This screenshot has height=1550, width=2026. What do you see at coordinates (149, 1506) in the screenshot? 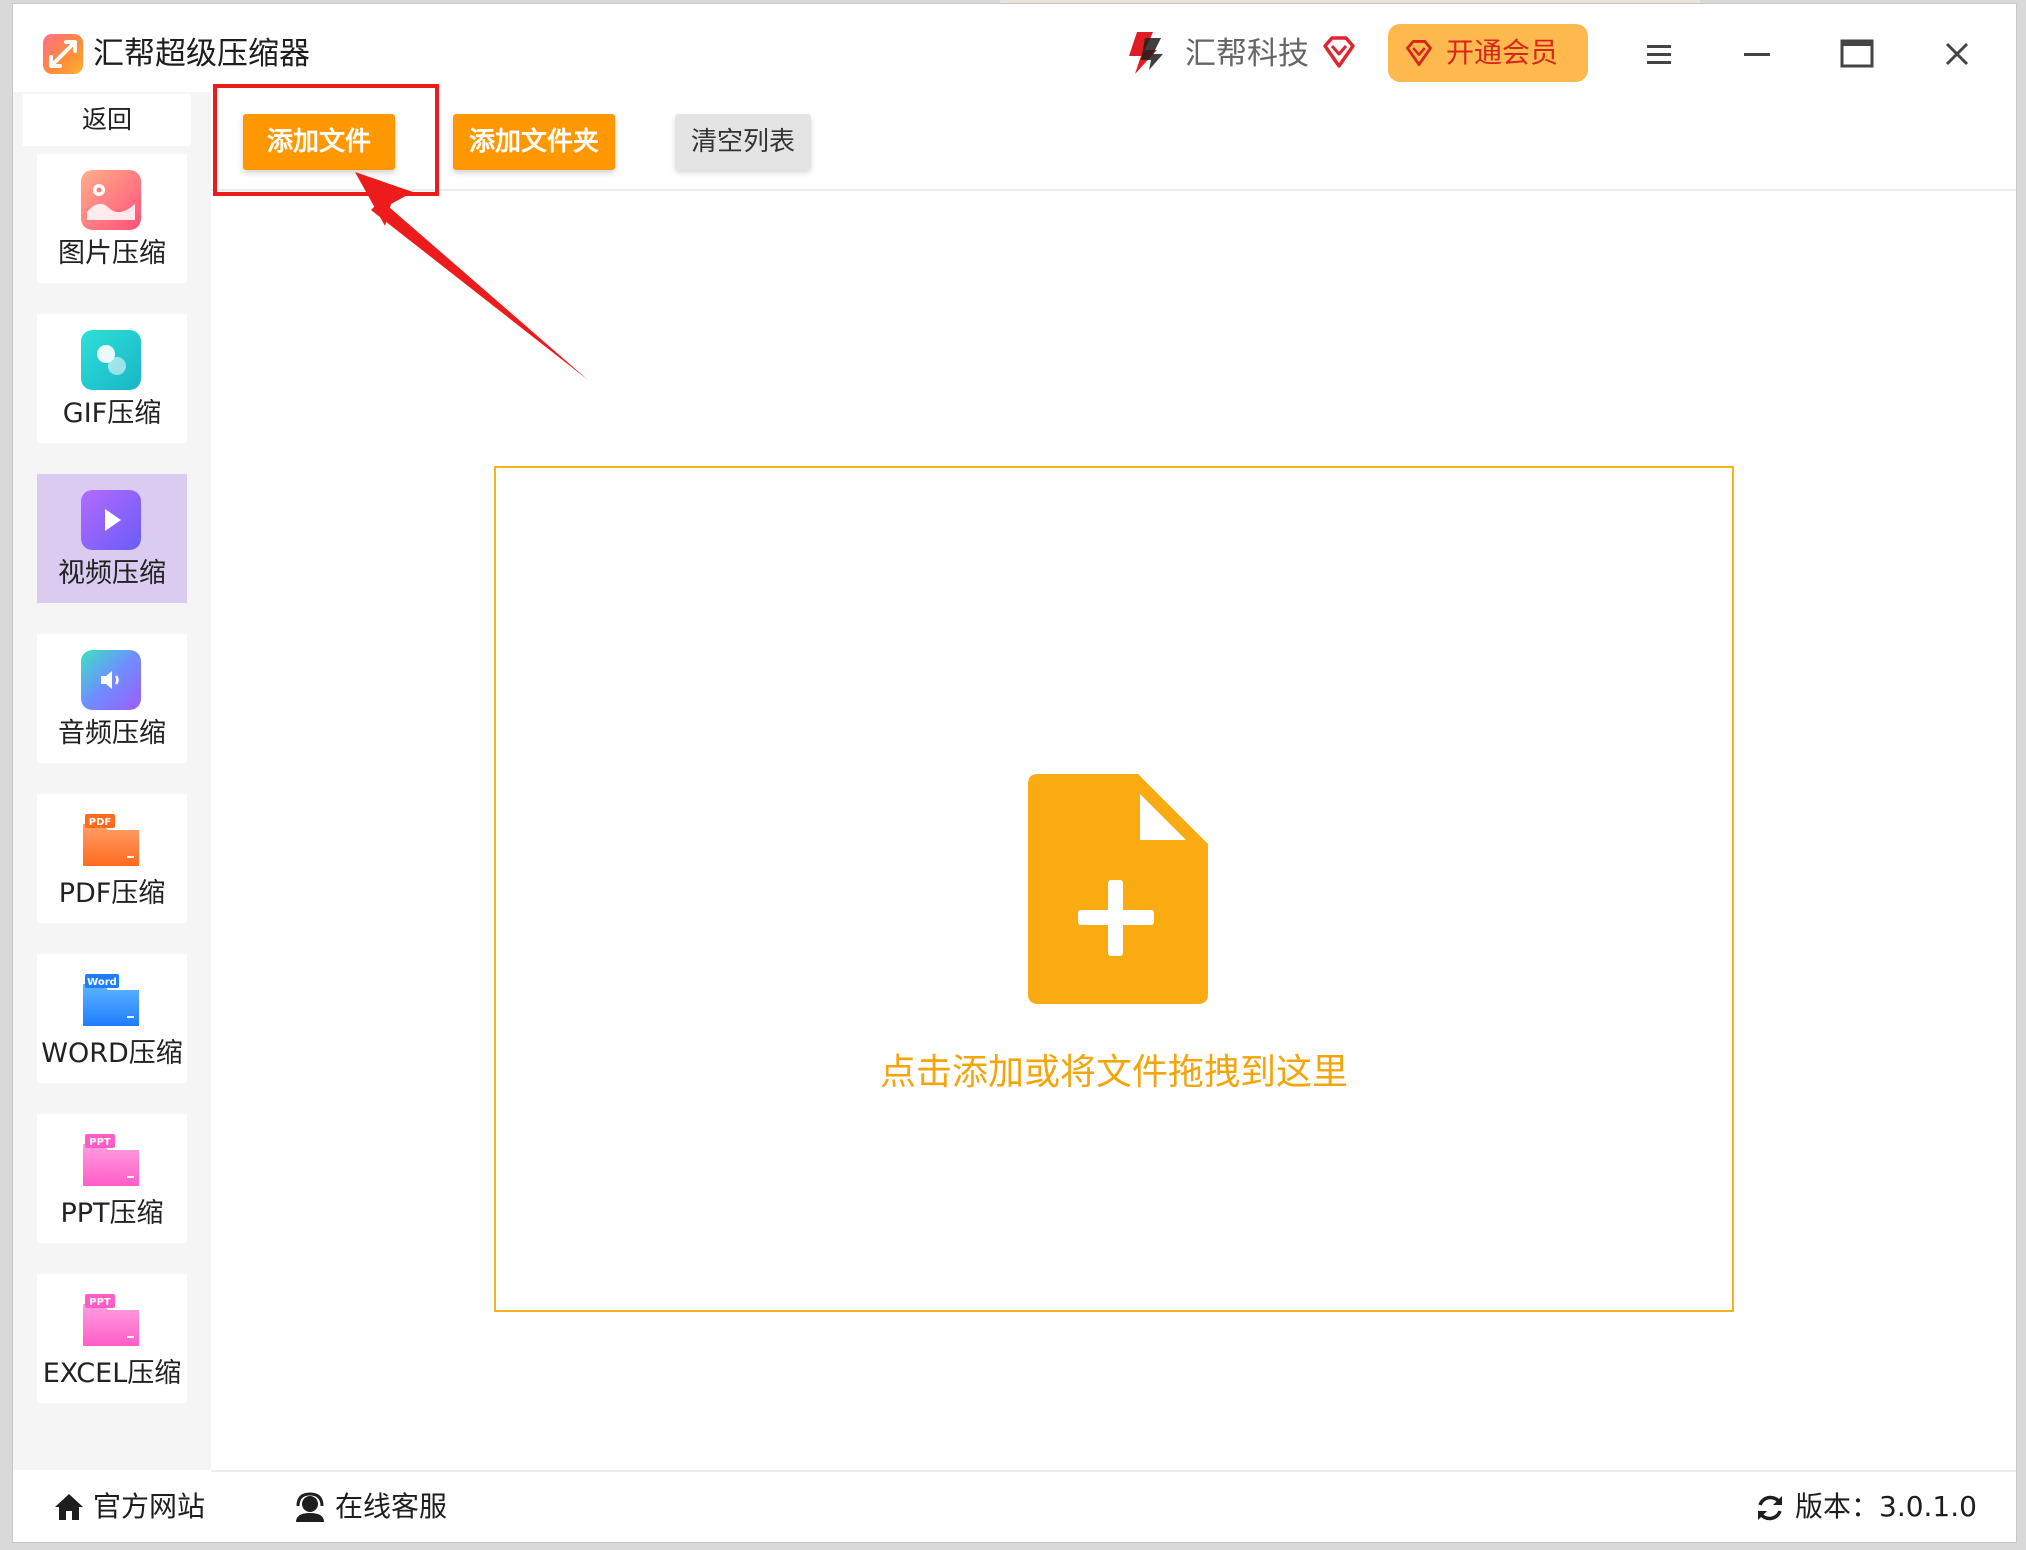
I see `official-website-label: 官方网站` at bounding box center [149, 1506].